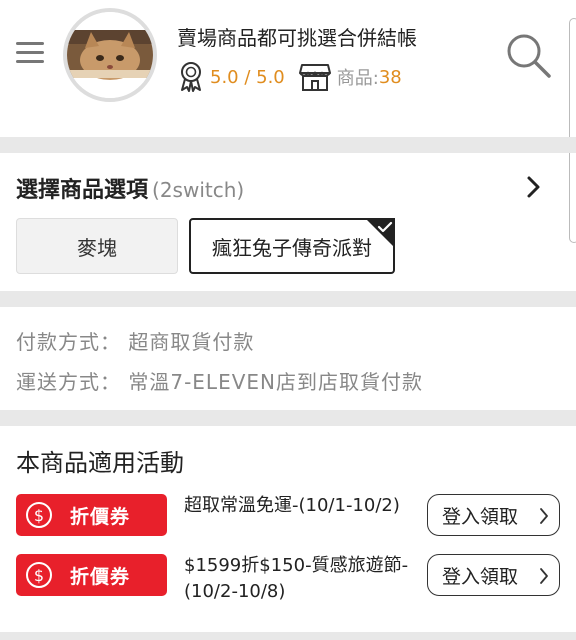 Image resolution: width=576 pixels, height=640 pixels. What do you see at coordinates (82, 190) in the screenshot?
I see `options-title-text: 選擇商品選項` at bounding box center [82, 190].